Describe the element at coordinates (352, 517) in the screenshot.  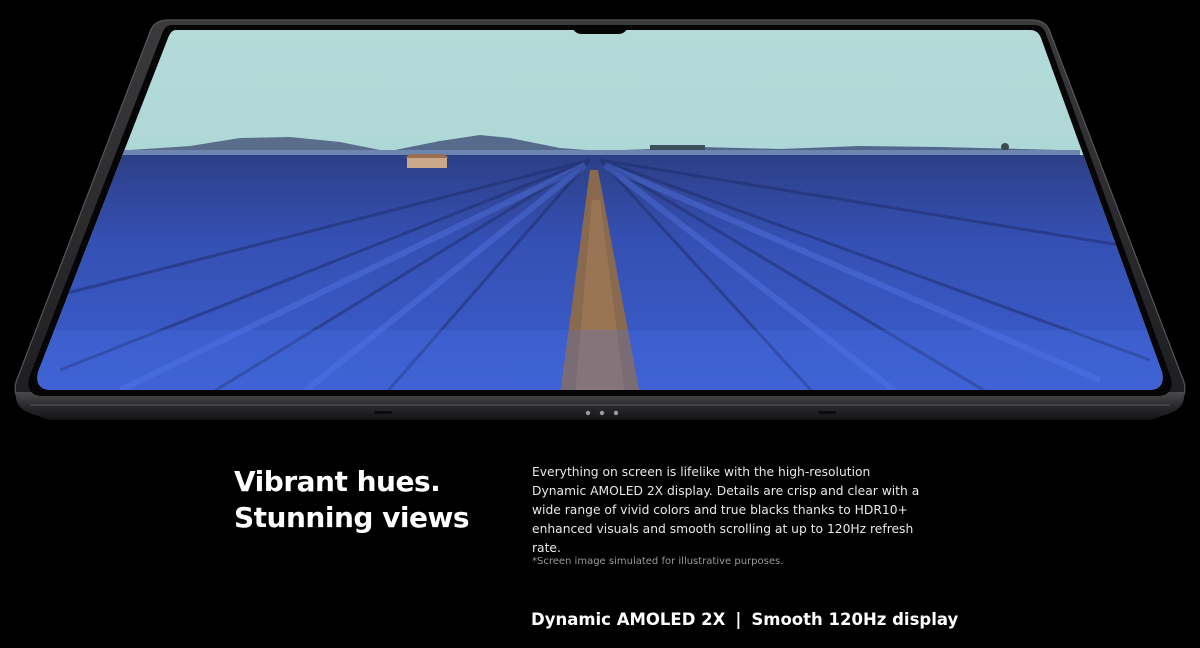
I see `headline-line-2: Stunning views` at that location.